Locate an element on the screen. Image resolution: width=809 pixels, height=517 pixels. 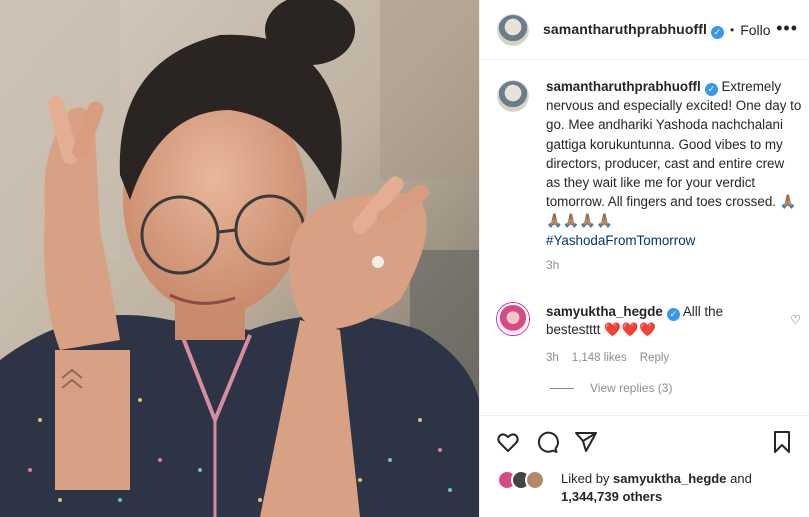
caption-time: 3h is located at coordinates (674, 265).